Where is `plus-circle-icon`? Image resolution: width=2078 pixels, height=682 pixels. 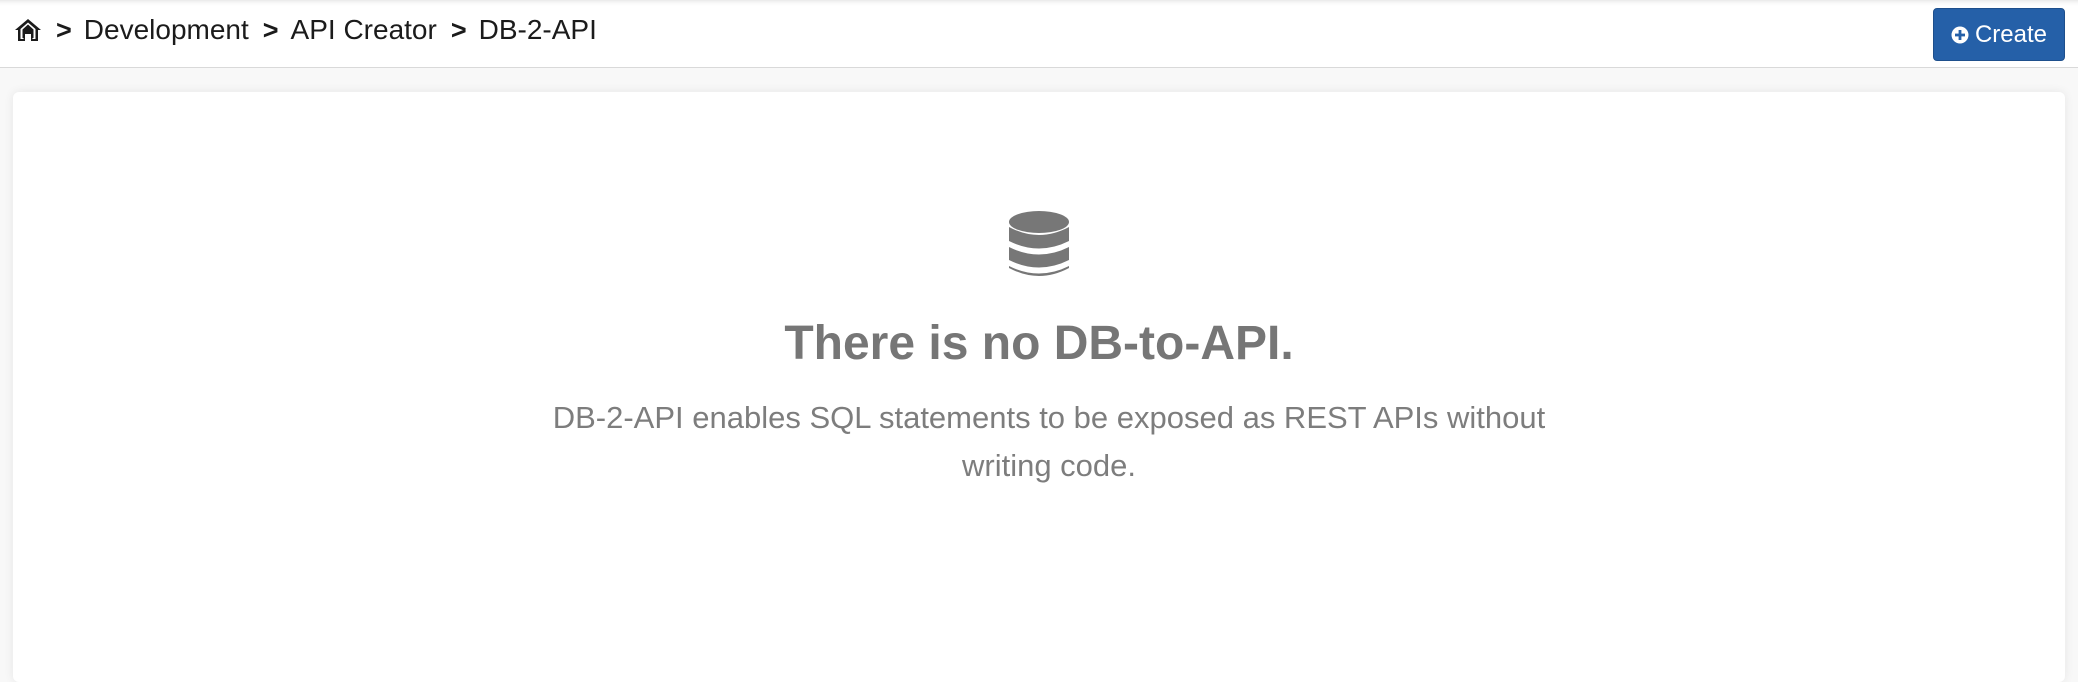
plus-circle-icon is located at coordinates (1960, 34).